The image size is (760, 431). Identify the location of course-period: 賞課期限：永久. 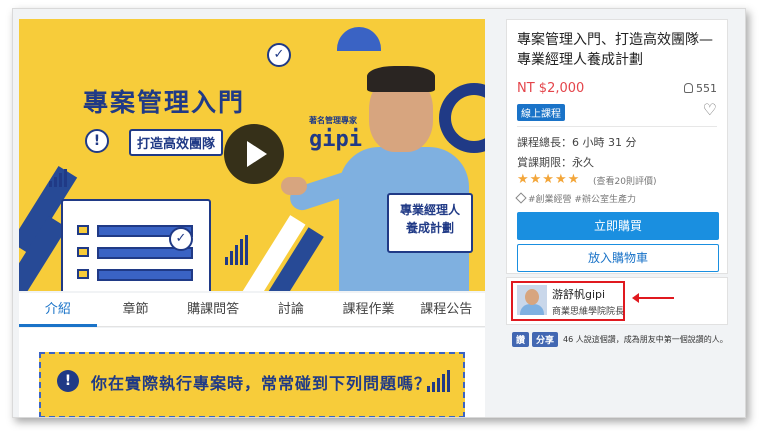
(555, 162).